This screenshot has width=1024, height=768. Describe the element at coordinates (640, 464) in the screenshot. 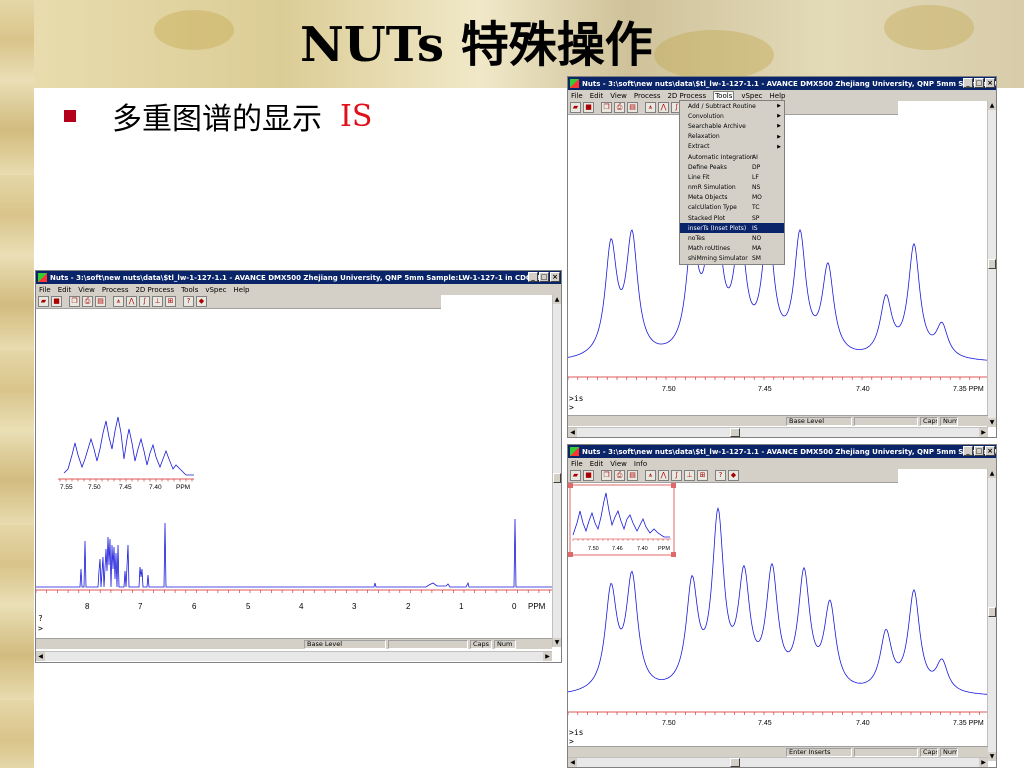

I see `menu-info: Info` at that location.